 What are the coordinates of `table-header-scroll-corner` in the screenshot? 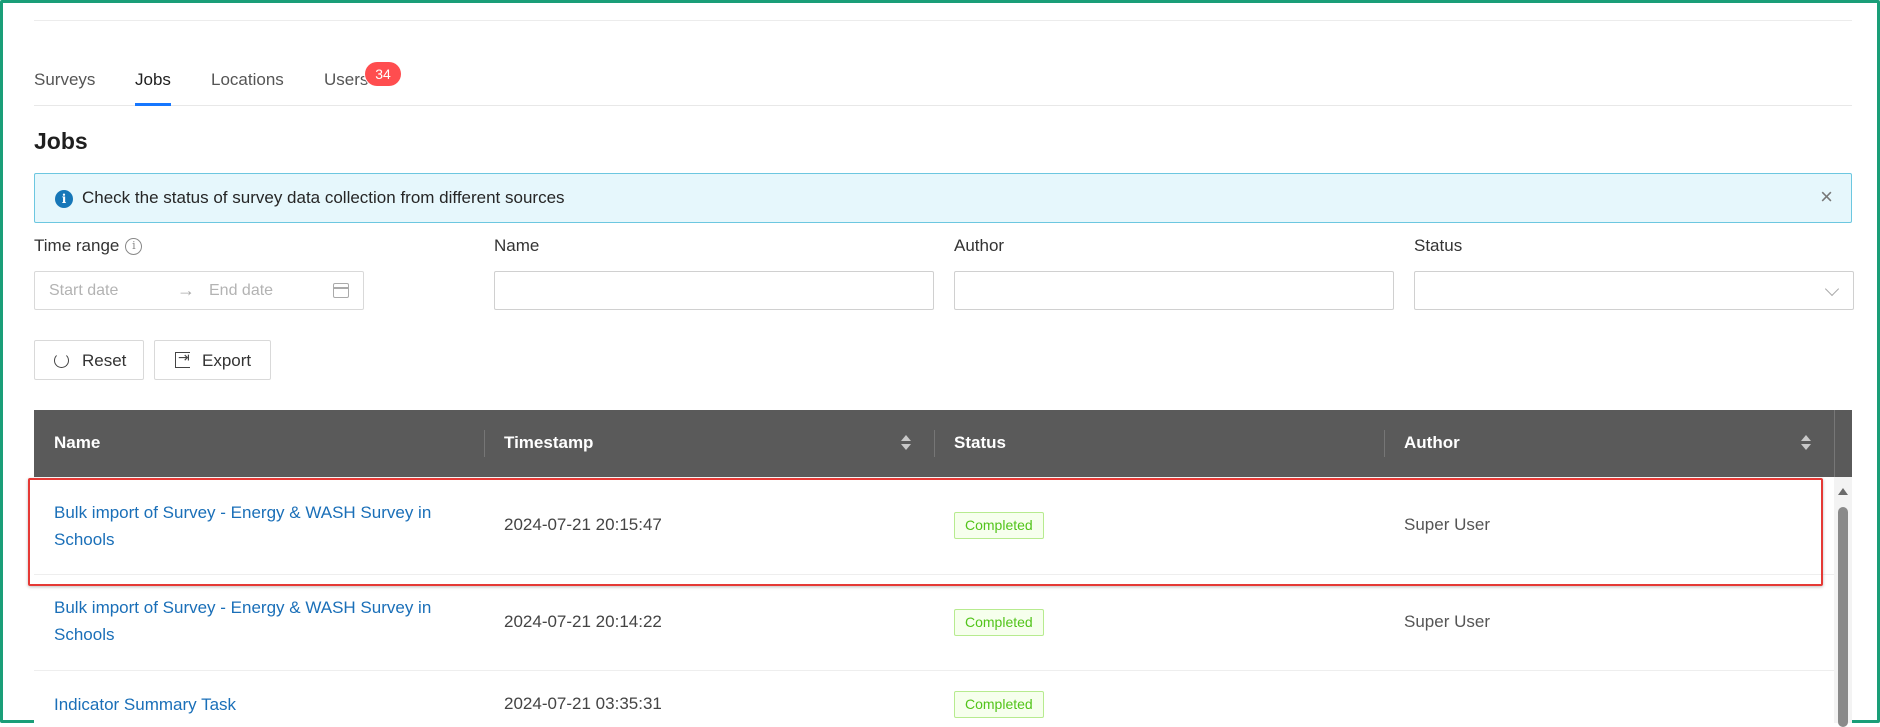 It's located at (1843, 443).